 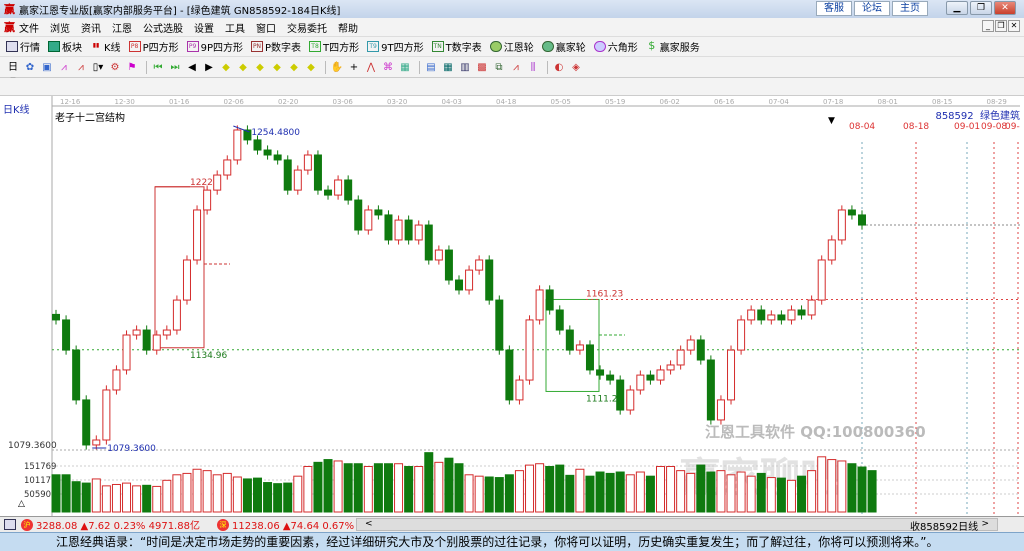 I want to click on menu-window: 窗口, so click(x=266, y=27).